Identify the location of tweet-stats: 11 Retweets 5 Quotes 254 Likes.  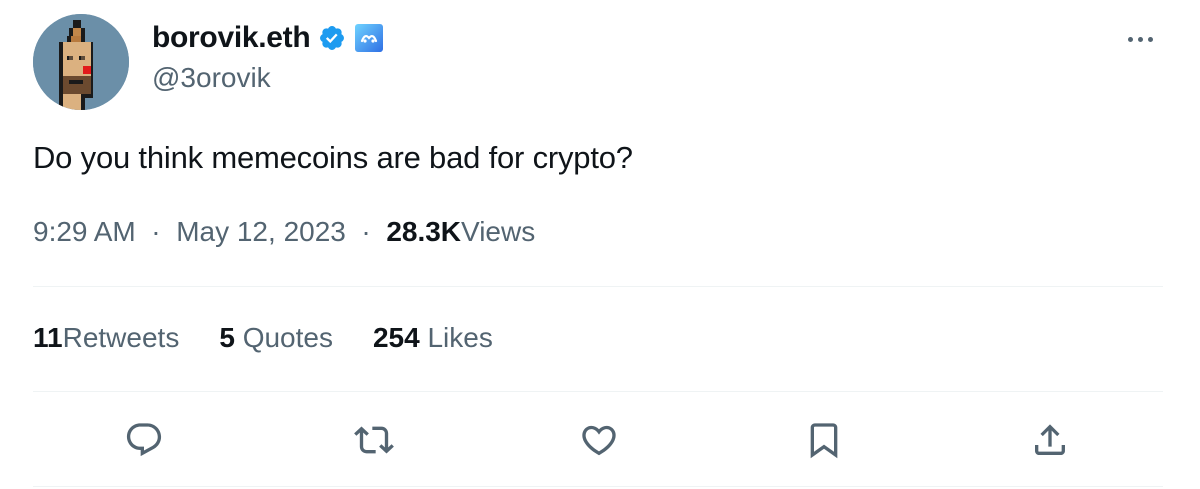
(263, 338).